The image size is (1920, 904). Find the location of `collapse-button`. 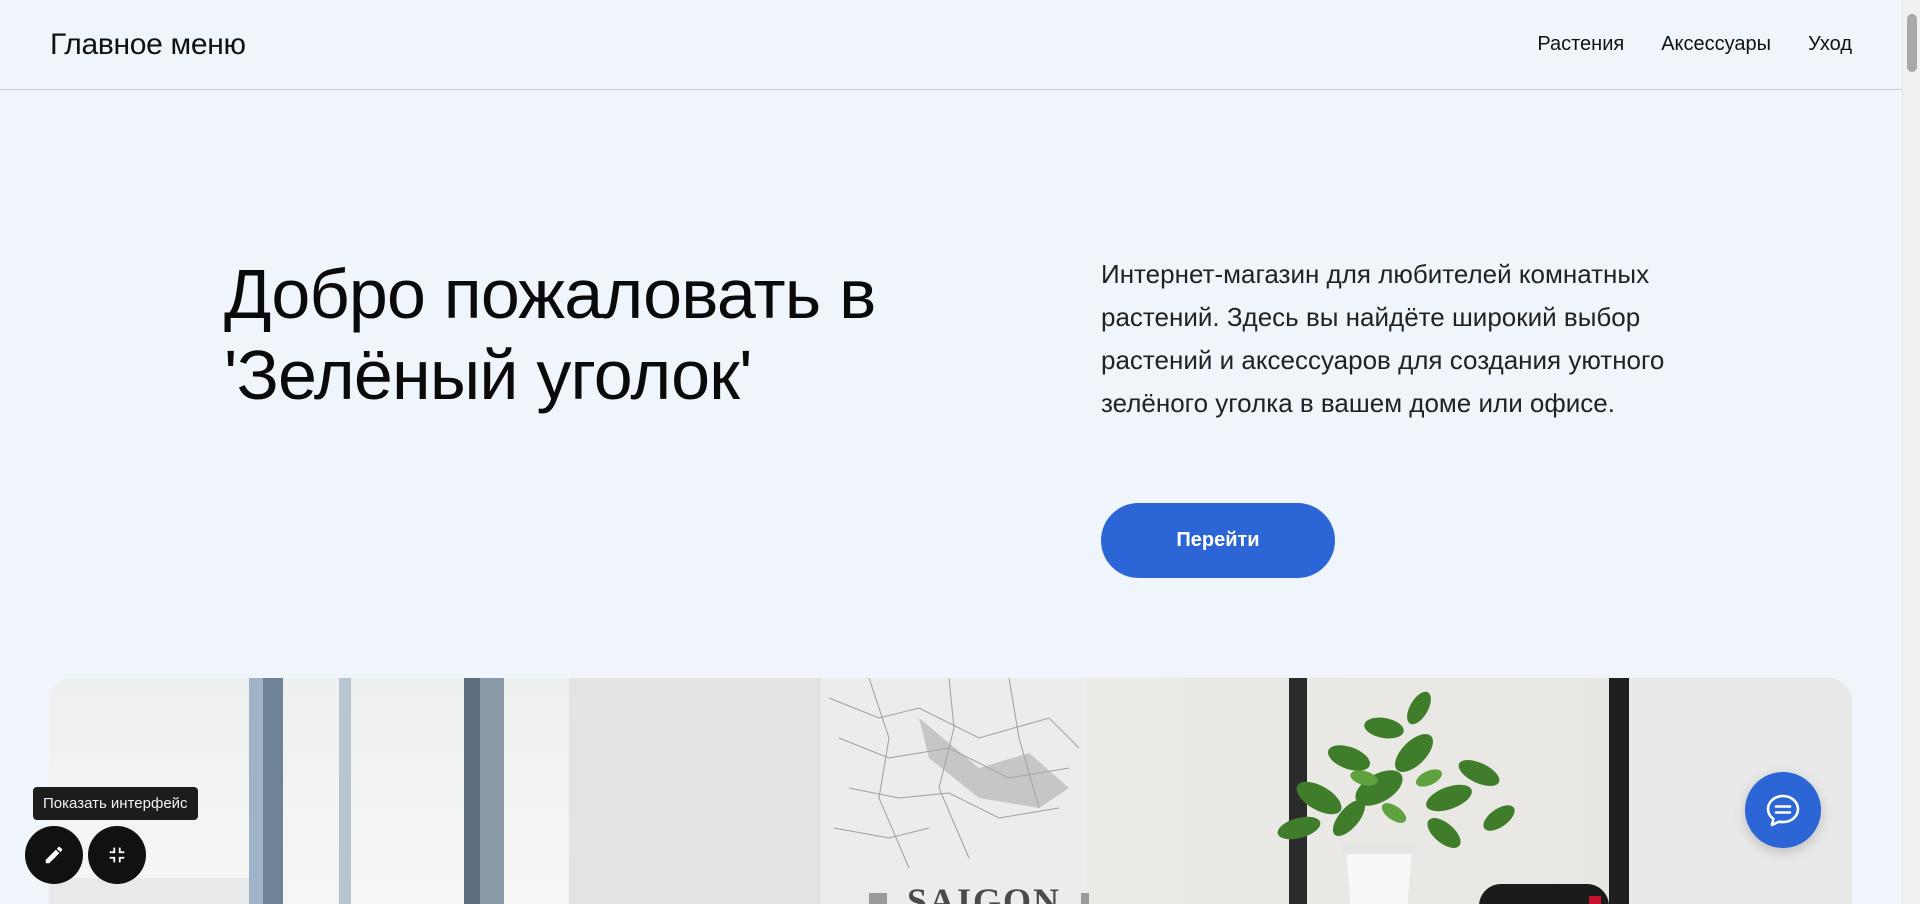

collapse-button is located at coordinates (117, 855).